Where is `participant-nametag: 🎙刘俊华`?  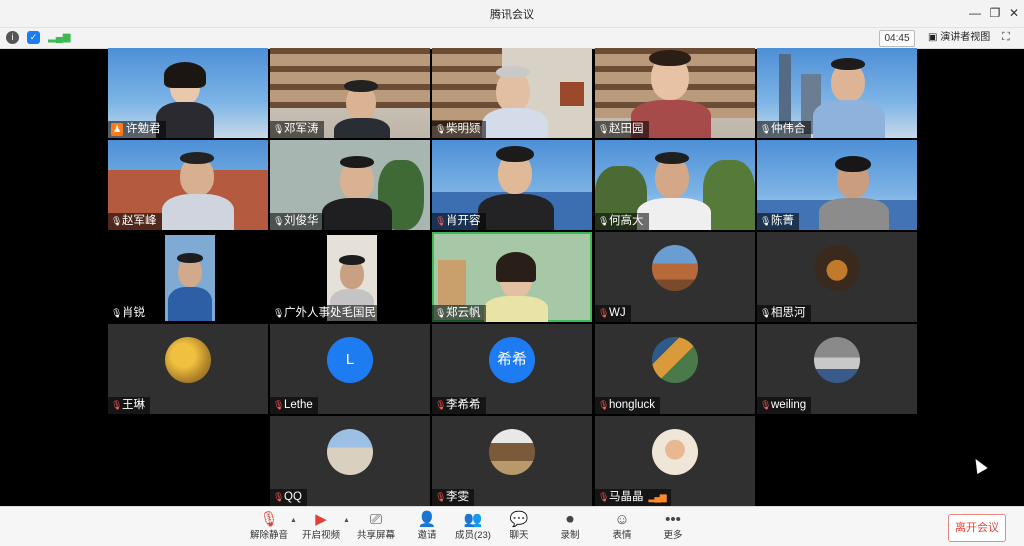 participant-nametag: 🎙刘俊华 is located at coordinates (297, 221).